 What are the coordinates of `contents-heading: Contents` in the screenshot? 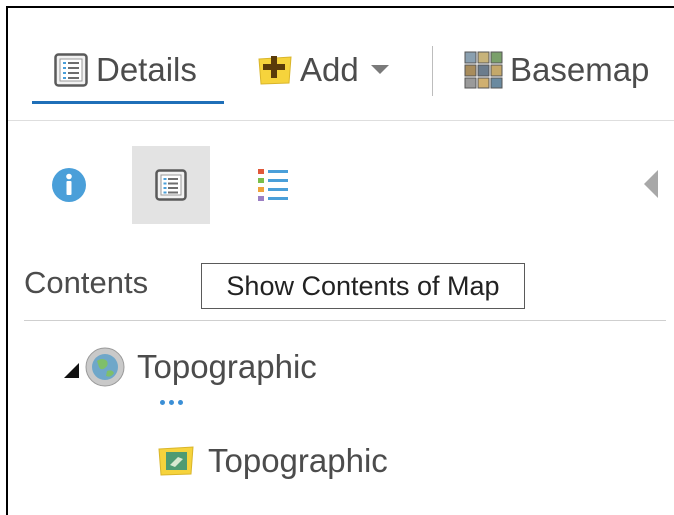 It's located at (86, 282).